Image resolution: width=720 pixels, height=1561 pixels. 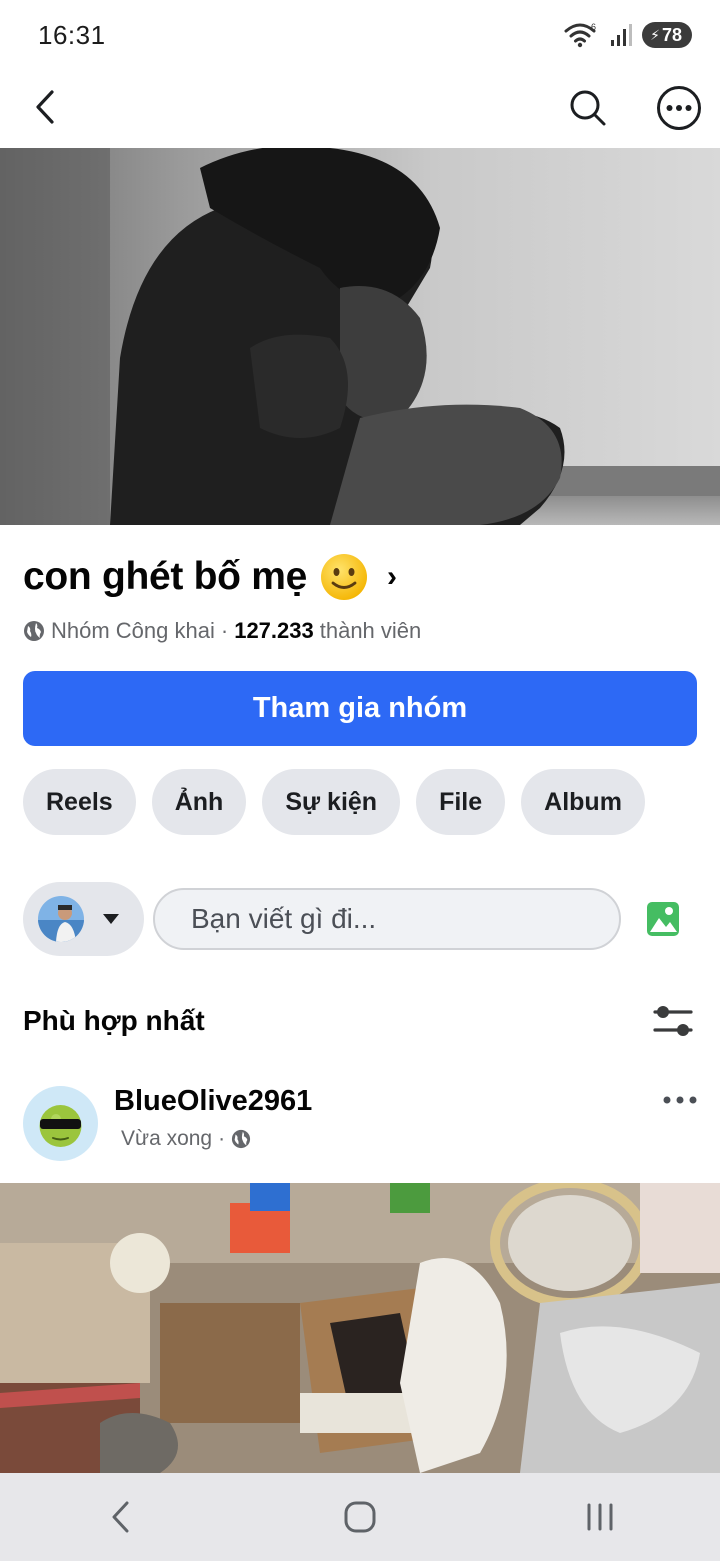 What do you see at coordinates (391, 576) in the screenshot?
I see `chevron-right-icon: ›` at bounding box center [391, 576].